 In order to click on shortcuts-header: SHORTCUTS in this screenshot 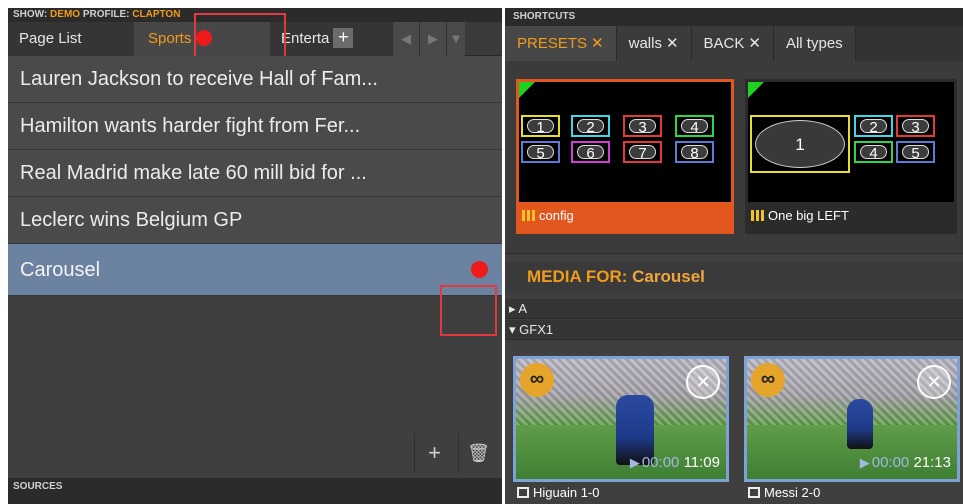, I will do `click(734, 17)`.